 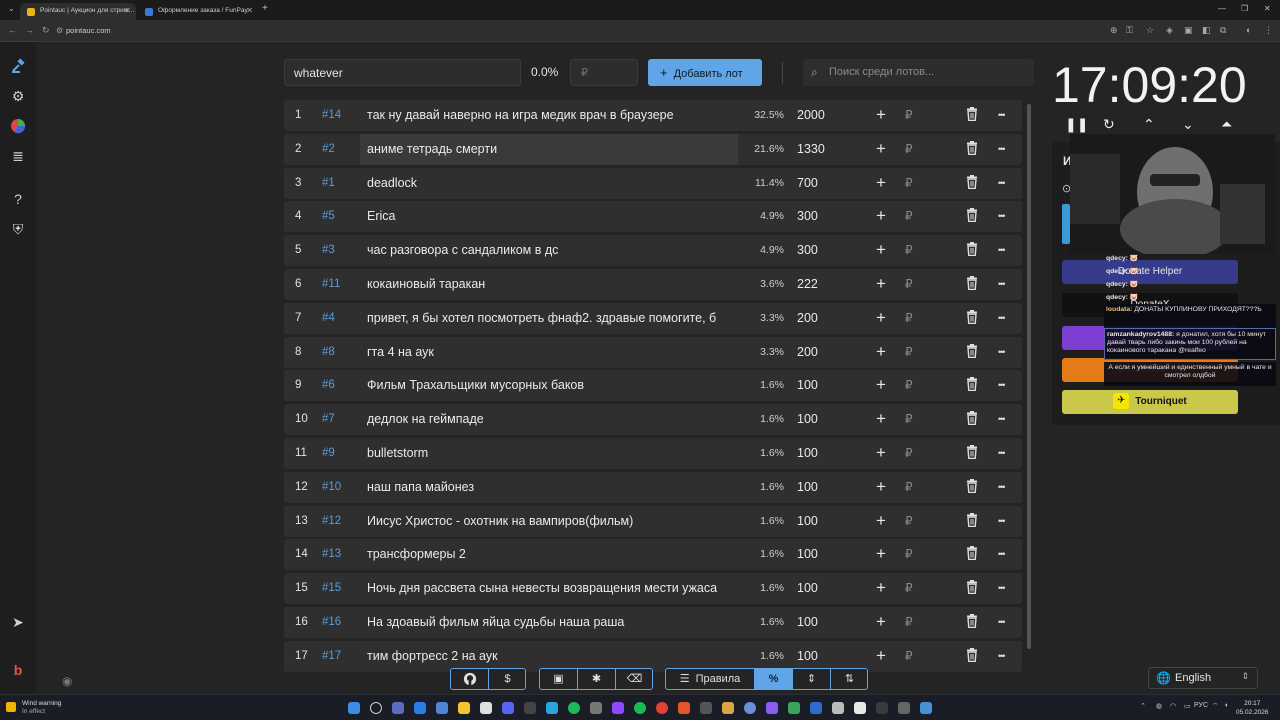 What do you see at coordinates (41, 708) in the screenshot?
I see `weather-widget: Wind warning In effect` at bounding box center [41, 708].